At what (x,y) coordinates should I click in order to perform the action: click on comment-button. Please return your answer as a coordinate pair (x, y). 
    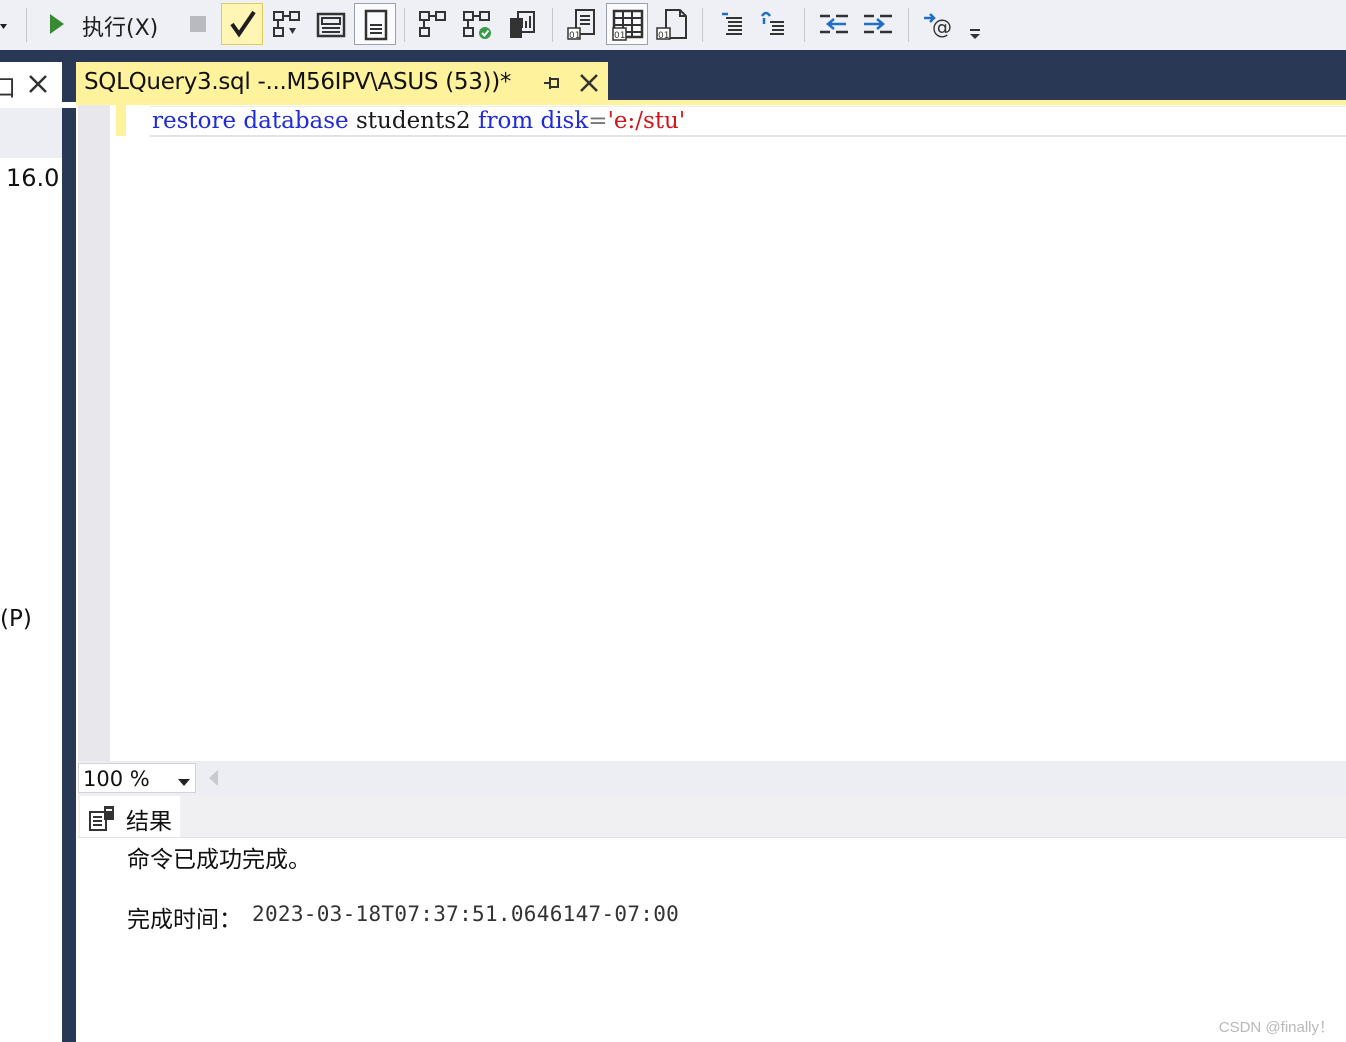
    Looking at the image, I should click on (732, 24).